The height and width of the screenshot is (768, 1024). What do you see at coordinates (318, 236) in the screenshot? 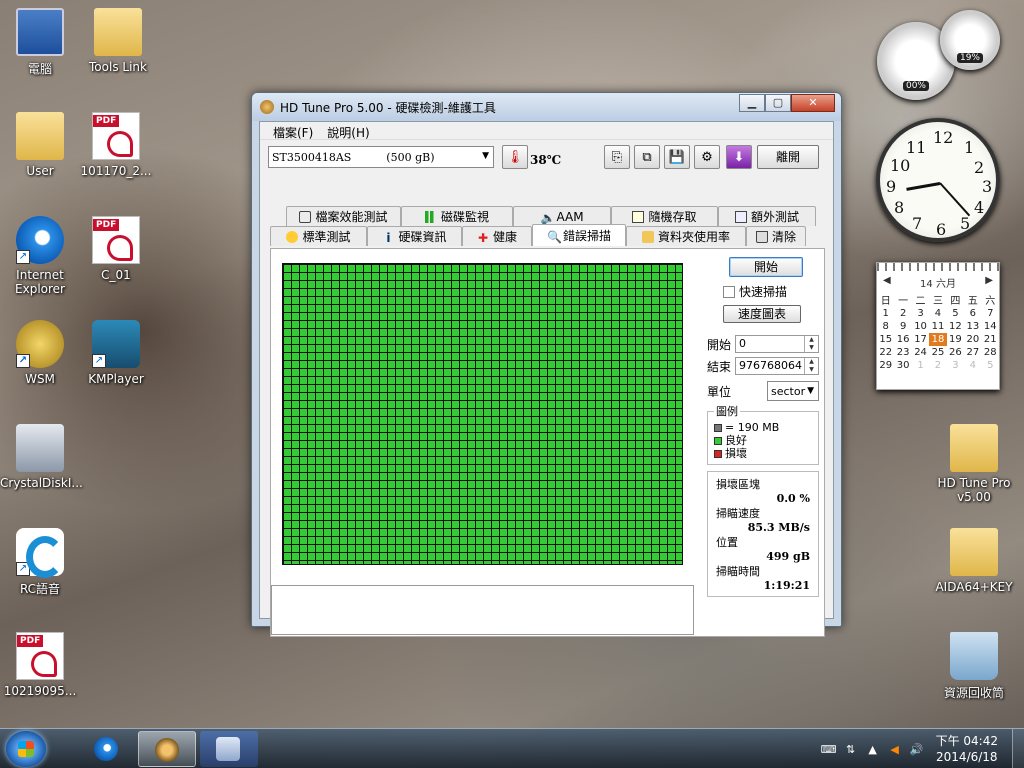
I see `tab-benchmark: 標準測試` at bounding box center [318, 236].